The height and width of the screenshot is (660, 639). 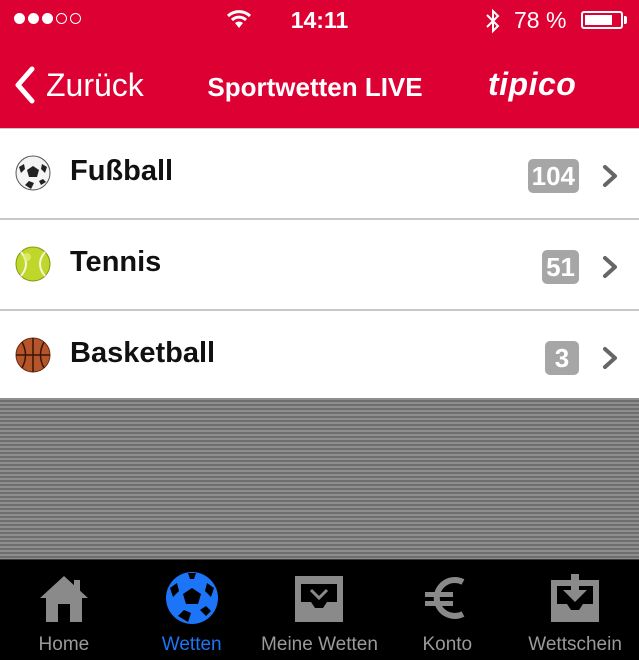 What do you see at coordinates (191, 644) in the screenshot?
I see `tab-label: Wetten` at bounding box center [191, 644].